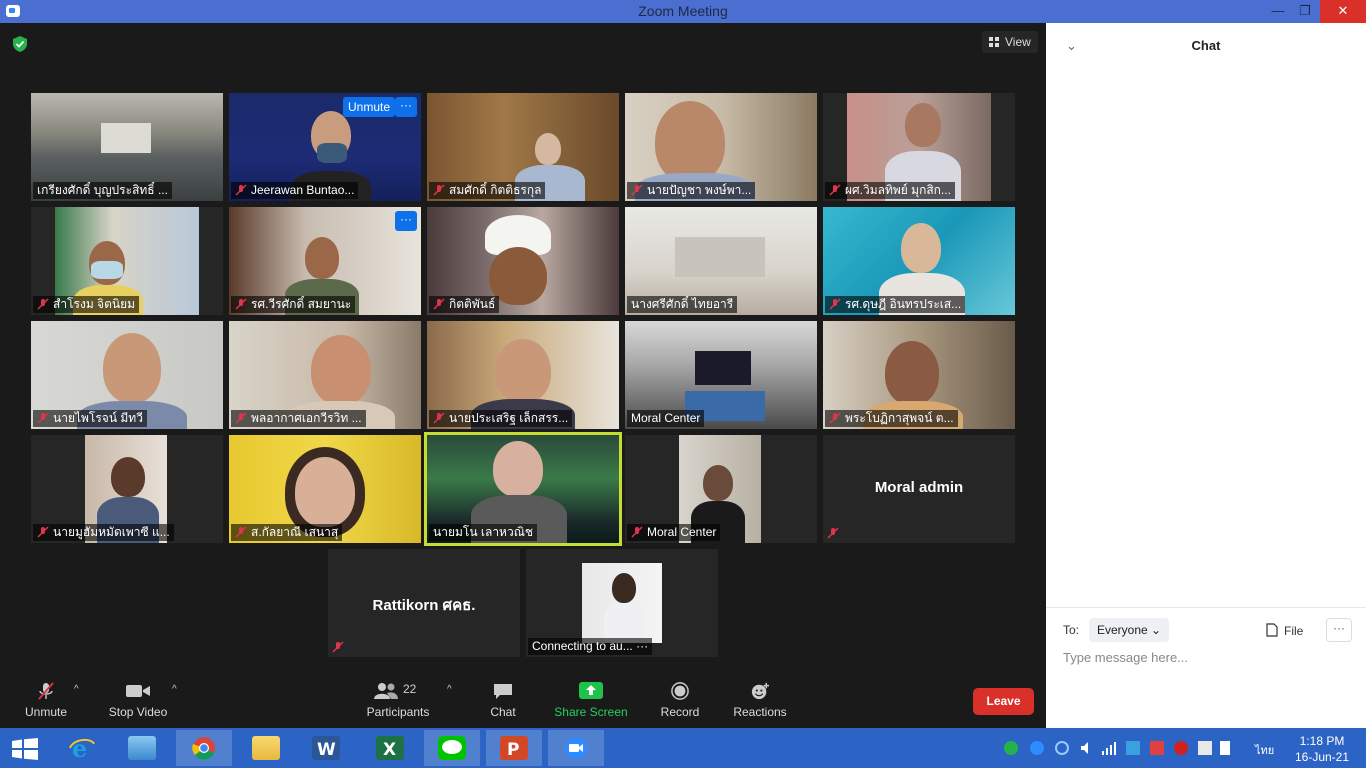  Describe the element at coordinates (293, 304) in the screenshot. I see `participant-name: รศ.วีรศักดิ์ สมยานะ` at that location.